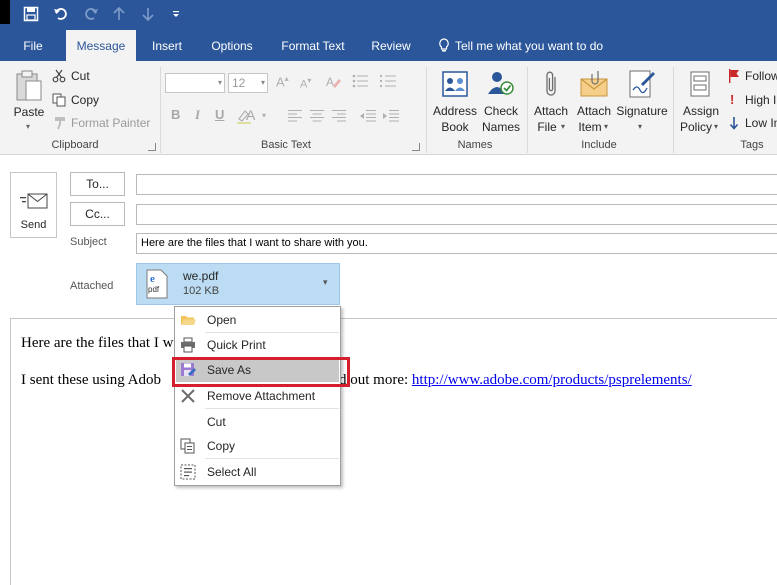 The width and height of the screenshot is (777, 585). What do you see at coordinates (152, 147) in the screenshot?
I see `clipboard-launcher-icon` at bounding box center [152, 147].